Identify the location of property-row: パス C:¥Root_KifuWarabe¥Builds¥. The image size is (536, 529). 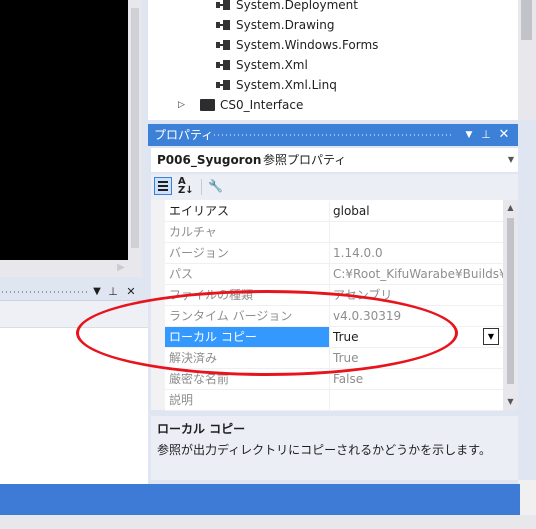
(336, 274).